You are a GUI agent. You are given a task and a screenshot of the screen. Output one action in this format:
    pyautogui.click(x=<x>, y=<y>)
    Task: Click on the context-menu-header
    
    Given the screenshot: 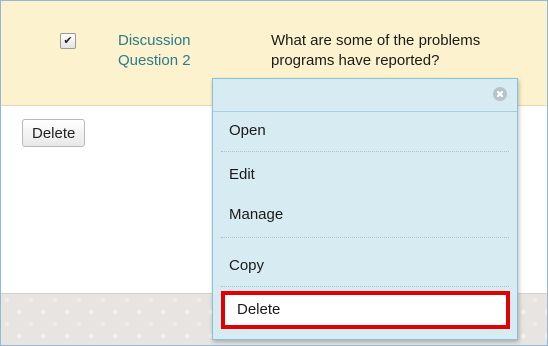 What is the action you would take?
    pyautogui.click(x=365, y=95)
    